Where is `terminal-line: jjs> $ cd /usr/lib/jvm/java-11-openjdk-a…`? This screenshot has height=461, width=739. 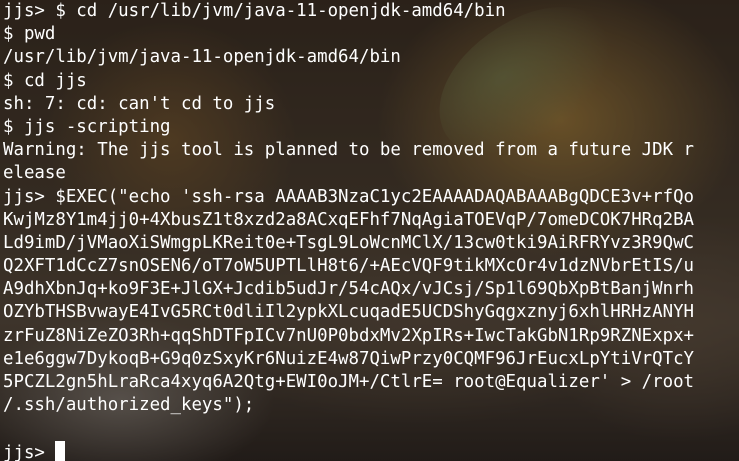 terminal-line: jjs> $ cd /usr/lib/jvm/java-11-openjdk-a… is located at coordinates (254, 11).